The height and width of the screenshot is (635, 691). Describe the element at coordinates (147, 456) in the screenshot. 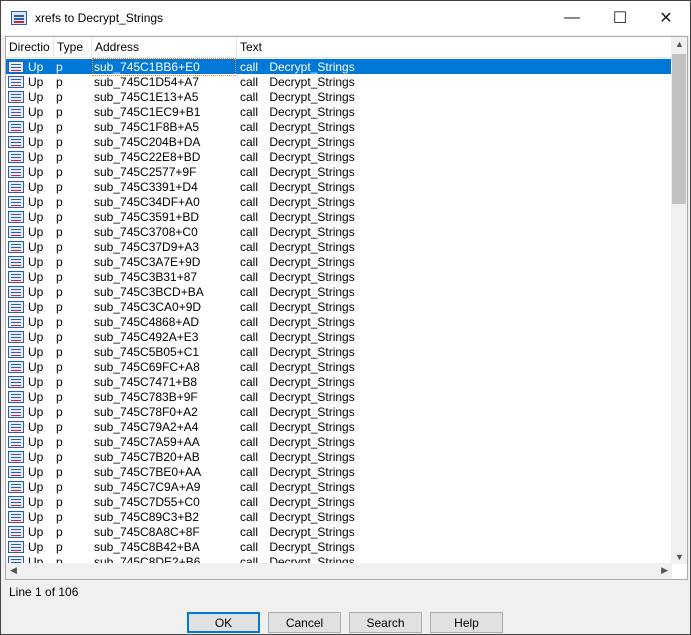

I see `address-value: sub_745C7B20+AB` at that location.